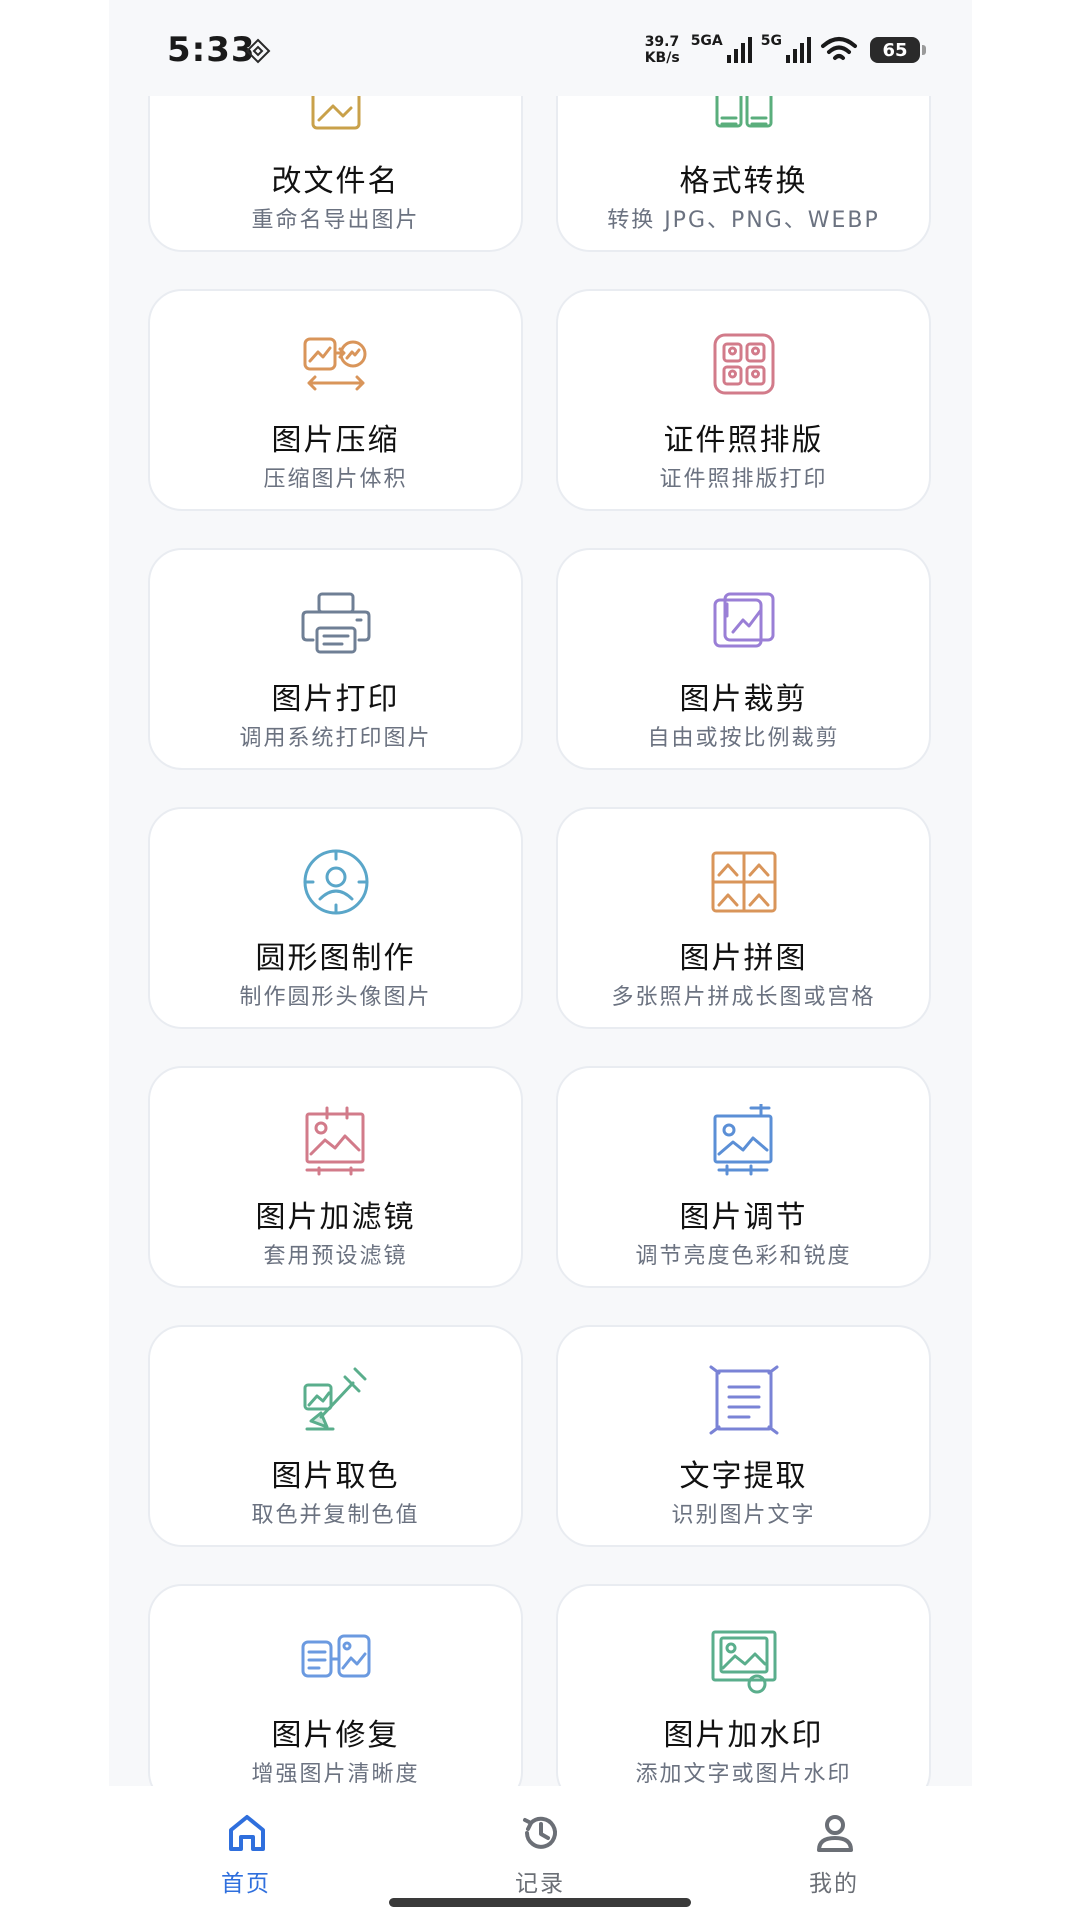 Image resolution: width=1080 pixels, height=1920 pixels. Describe the element at coordinates (743, 882) in the screenshot. I see `collage-icon` at that location.